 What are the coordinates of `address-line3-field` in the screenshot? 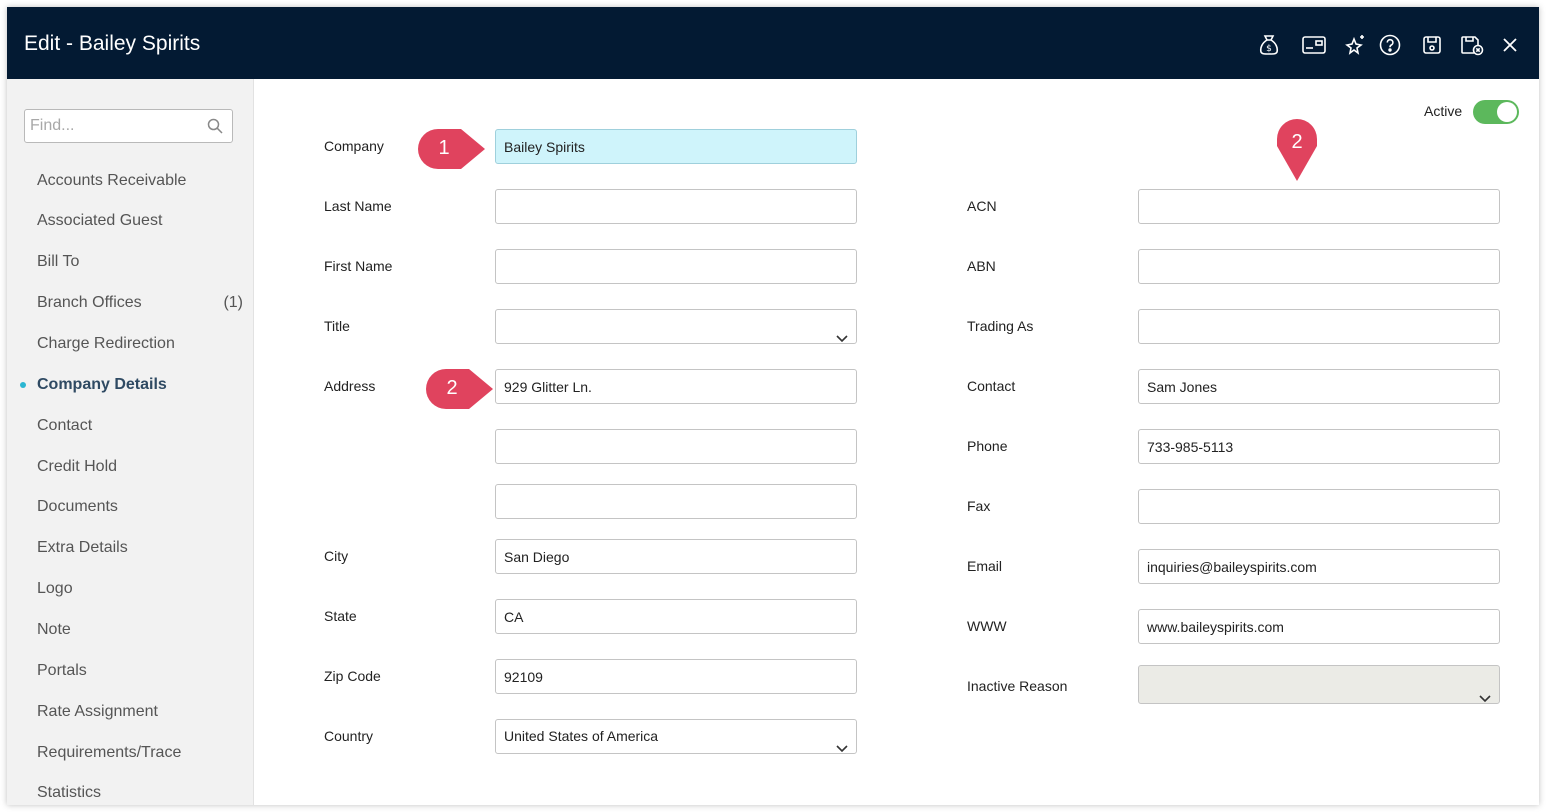 It's located at (676, 501).